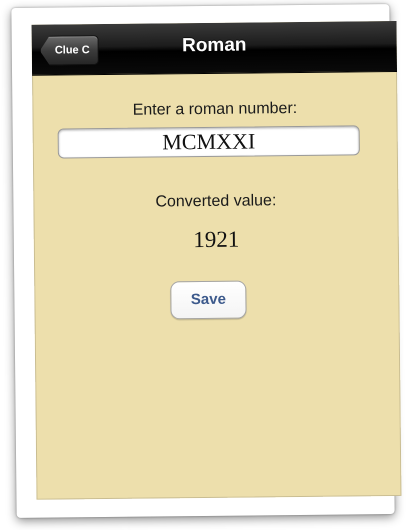 The image size is (406, 530). Describe the element at coordinates (216, 239) in the screenshot. I see `converted-value: 1921` at that location.